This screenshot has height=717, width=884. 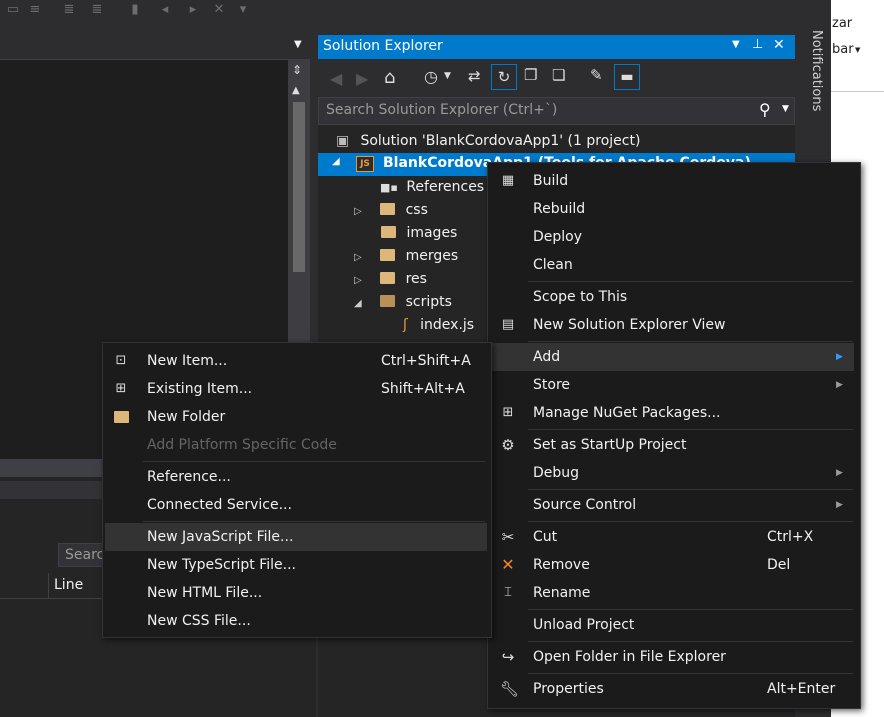 I want to click on refresh-icon: ↻, so click(x=504, y=77).